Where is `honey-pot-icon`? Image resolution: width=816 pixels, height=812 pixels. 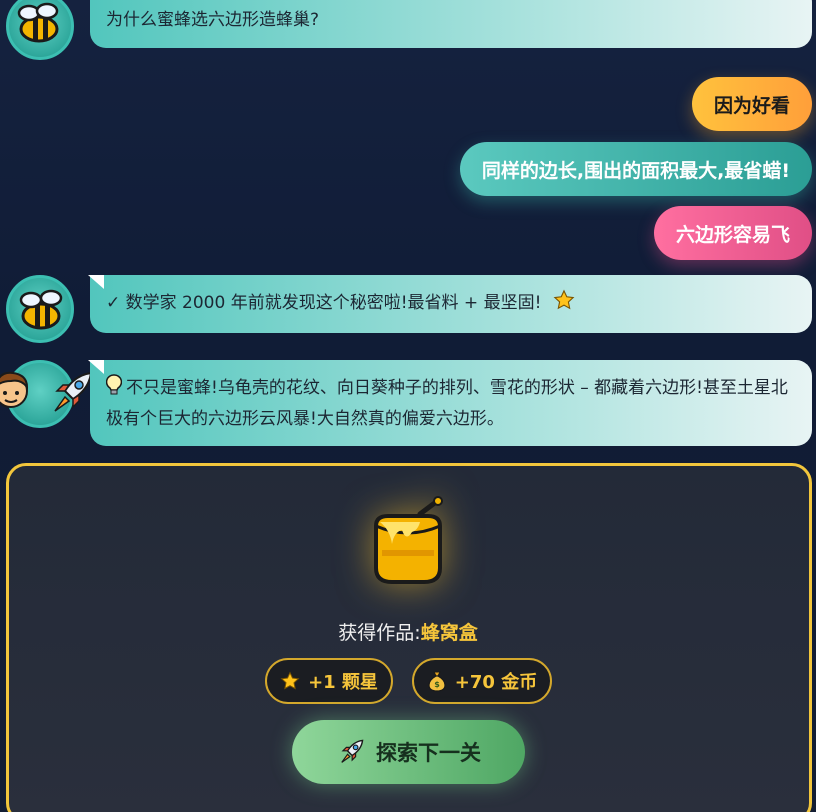 honey-pot-icon is located at coordinates (408, 542).